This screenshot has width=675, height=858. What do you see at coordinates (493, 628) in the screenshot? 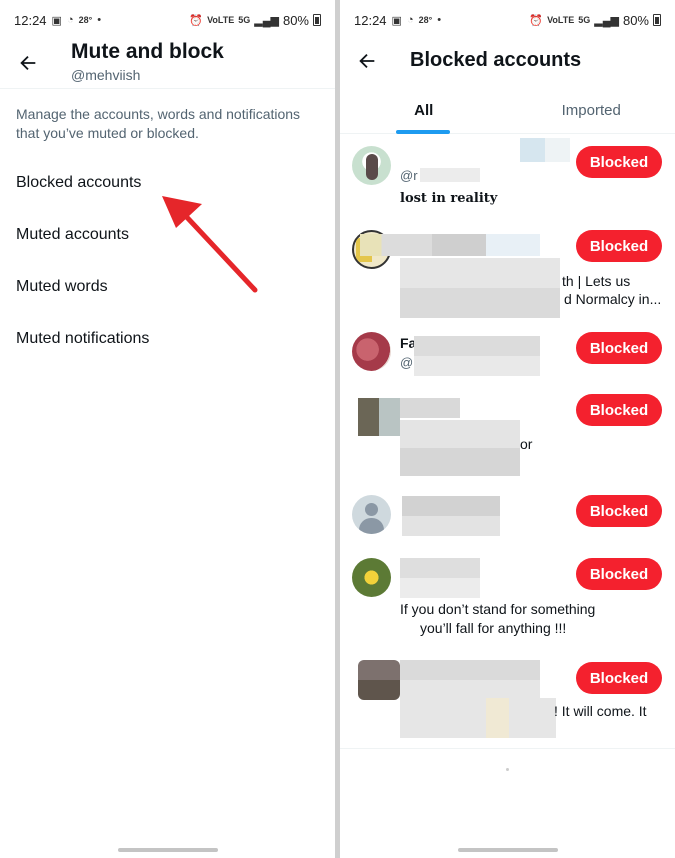
I see `account-bio-line-2: you’ll fall for anything !!!` at bounding box center [493, 628].